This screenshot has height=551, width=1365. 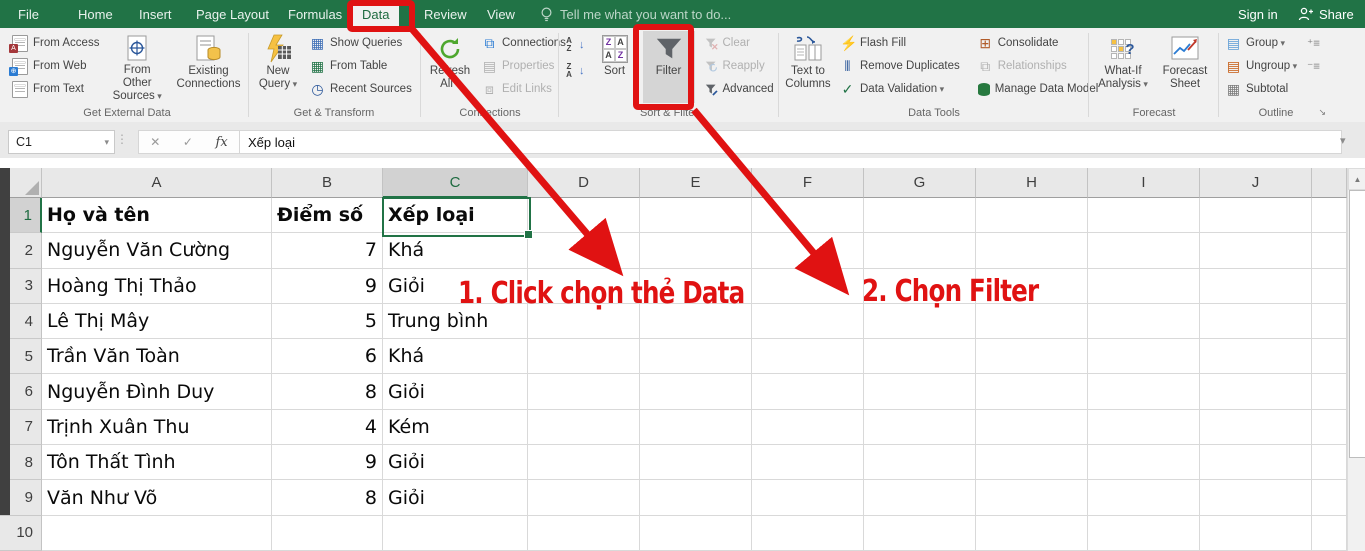 What do you see at coordinates (455, 357) in the screenshot?
I see `cell-C5: Khá` at bounding box center [455, 357].